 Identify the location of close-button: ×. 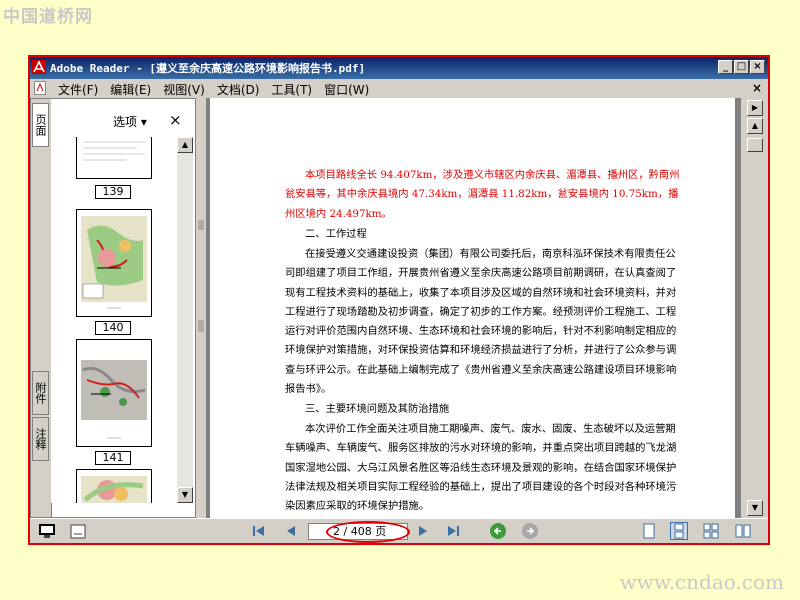
(757, 67).